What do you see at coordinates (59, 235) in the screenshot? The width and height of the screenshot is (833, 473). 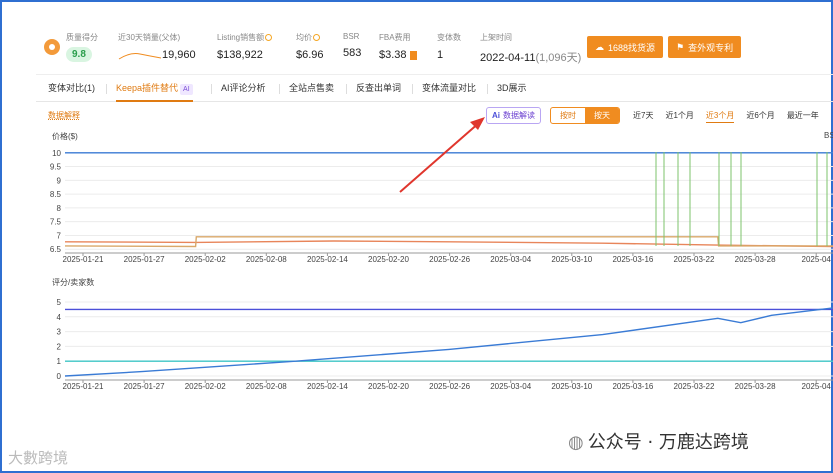 I see `chart1-ytick: 7` at bounding box center [59, 235].